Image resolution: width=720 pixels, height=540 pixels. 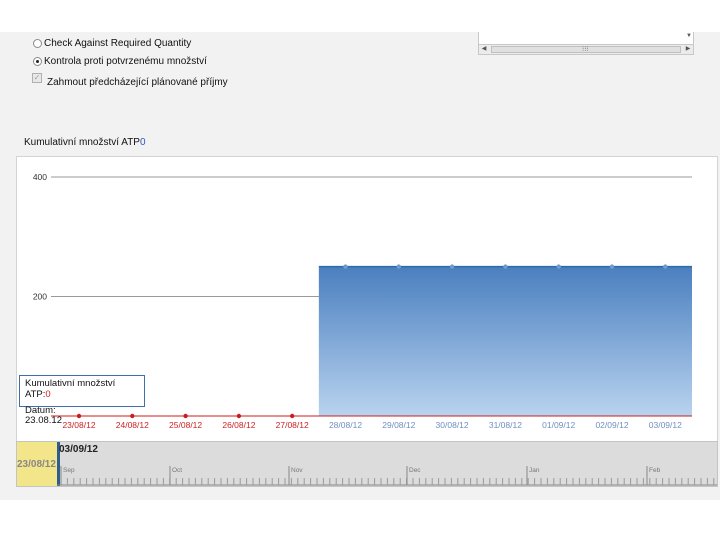 I want to click on scroll-thumb: ⁝⁝⁝, so click(x=586, y=49).